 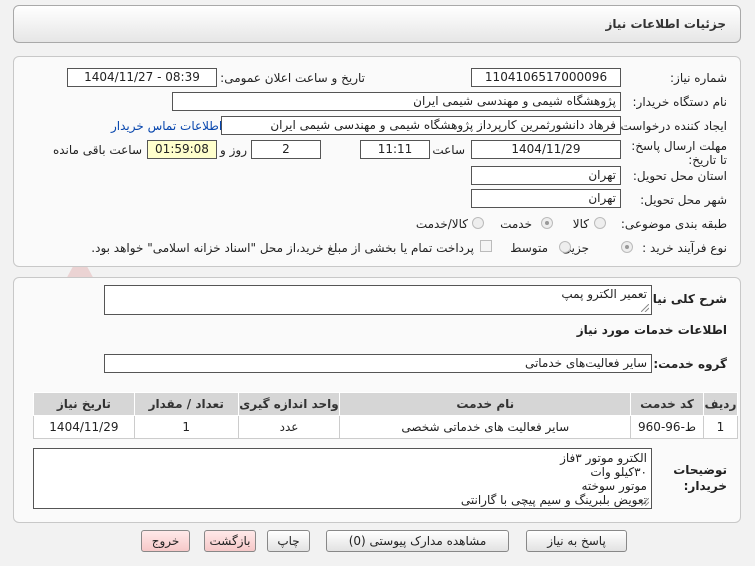 I want to click on back-button: بازگشت, so click(x=230, y=541).